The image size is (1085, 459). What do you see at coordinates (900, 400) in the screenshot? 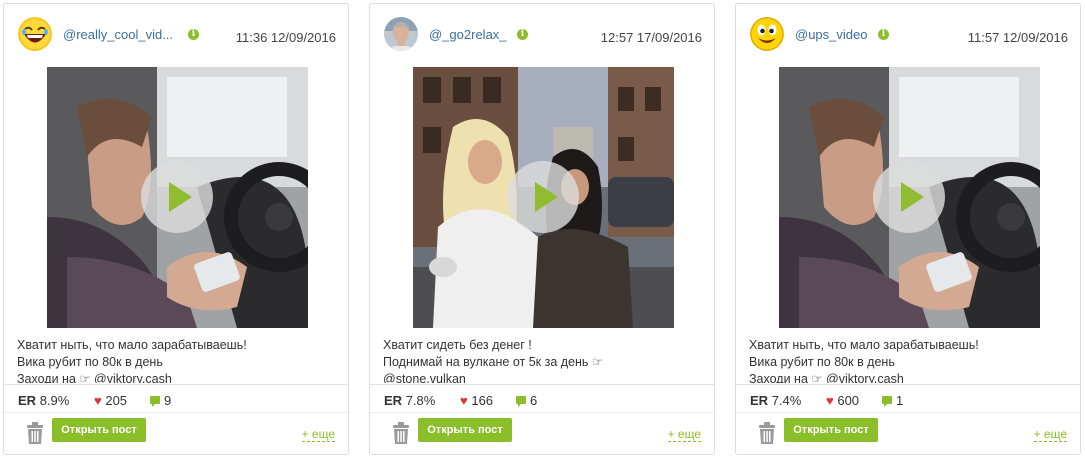
I see `comments-count: 1` at bounding box center [900, 400].